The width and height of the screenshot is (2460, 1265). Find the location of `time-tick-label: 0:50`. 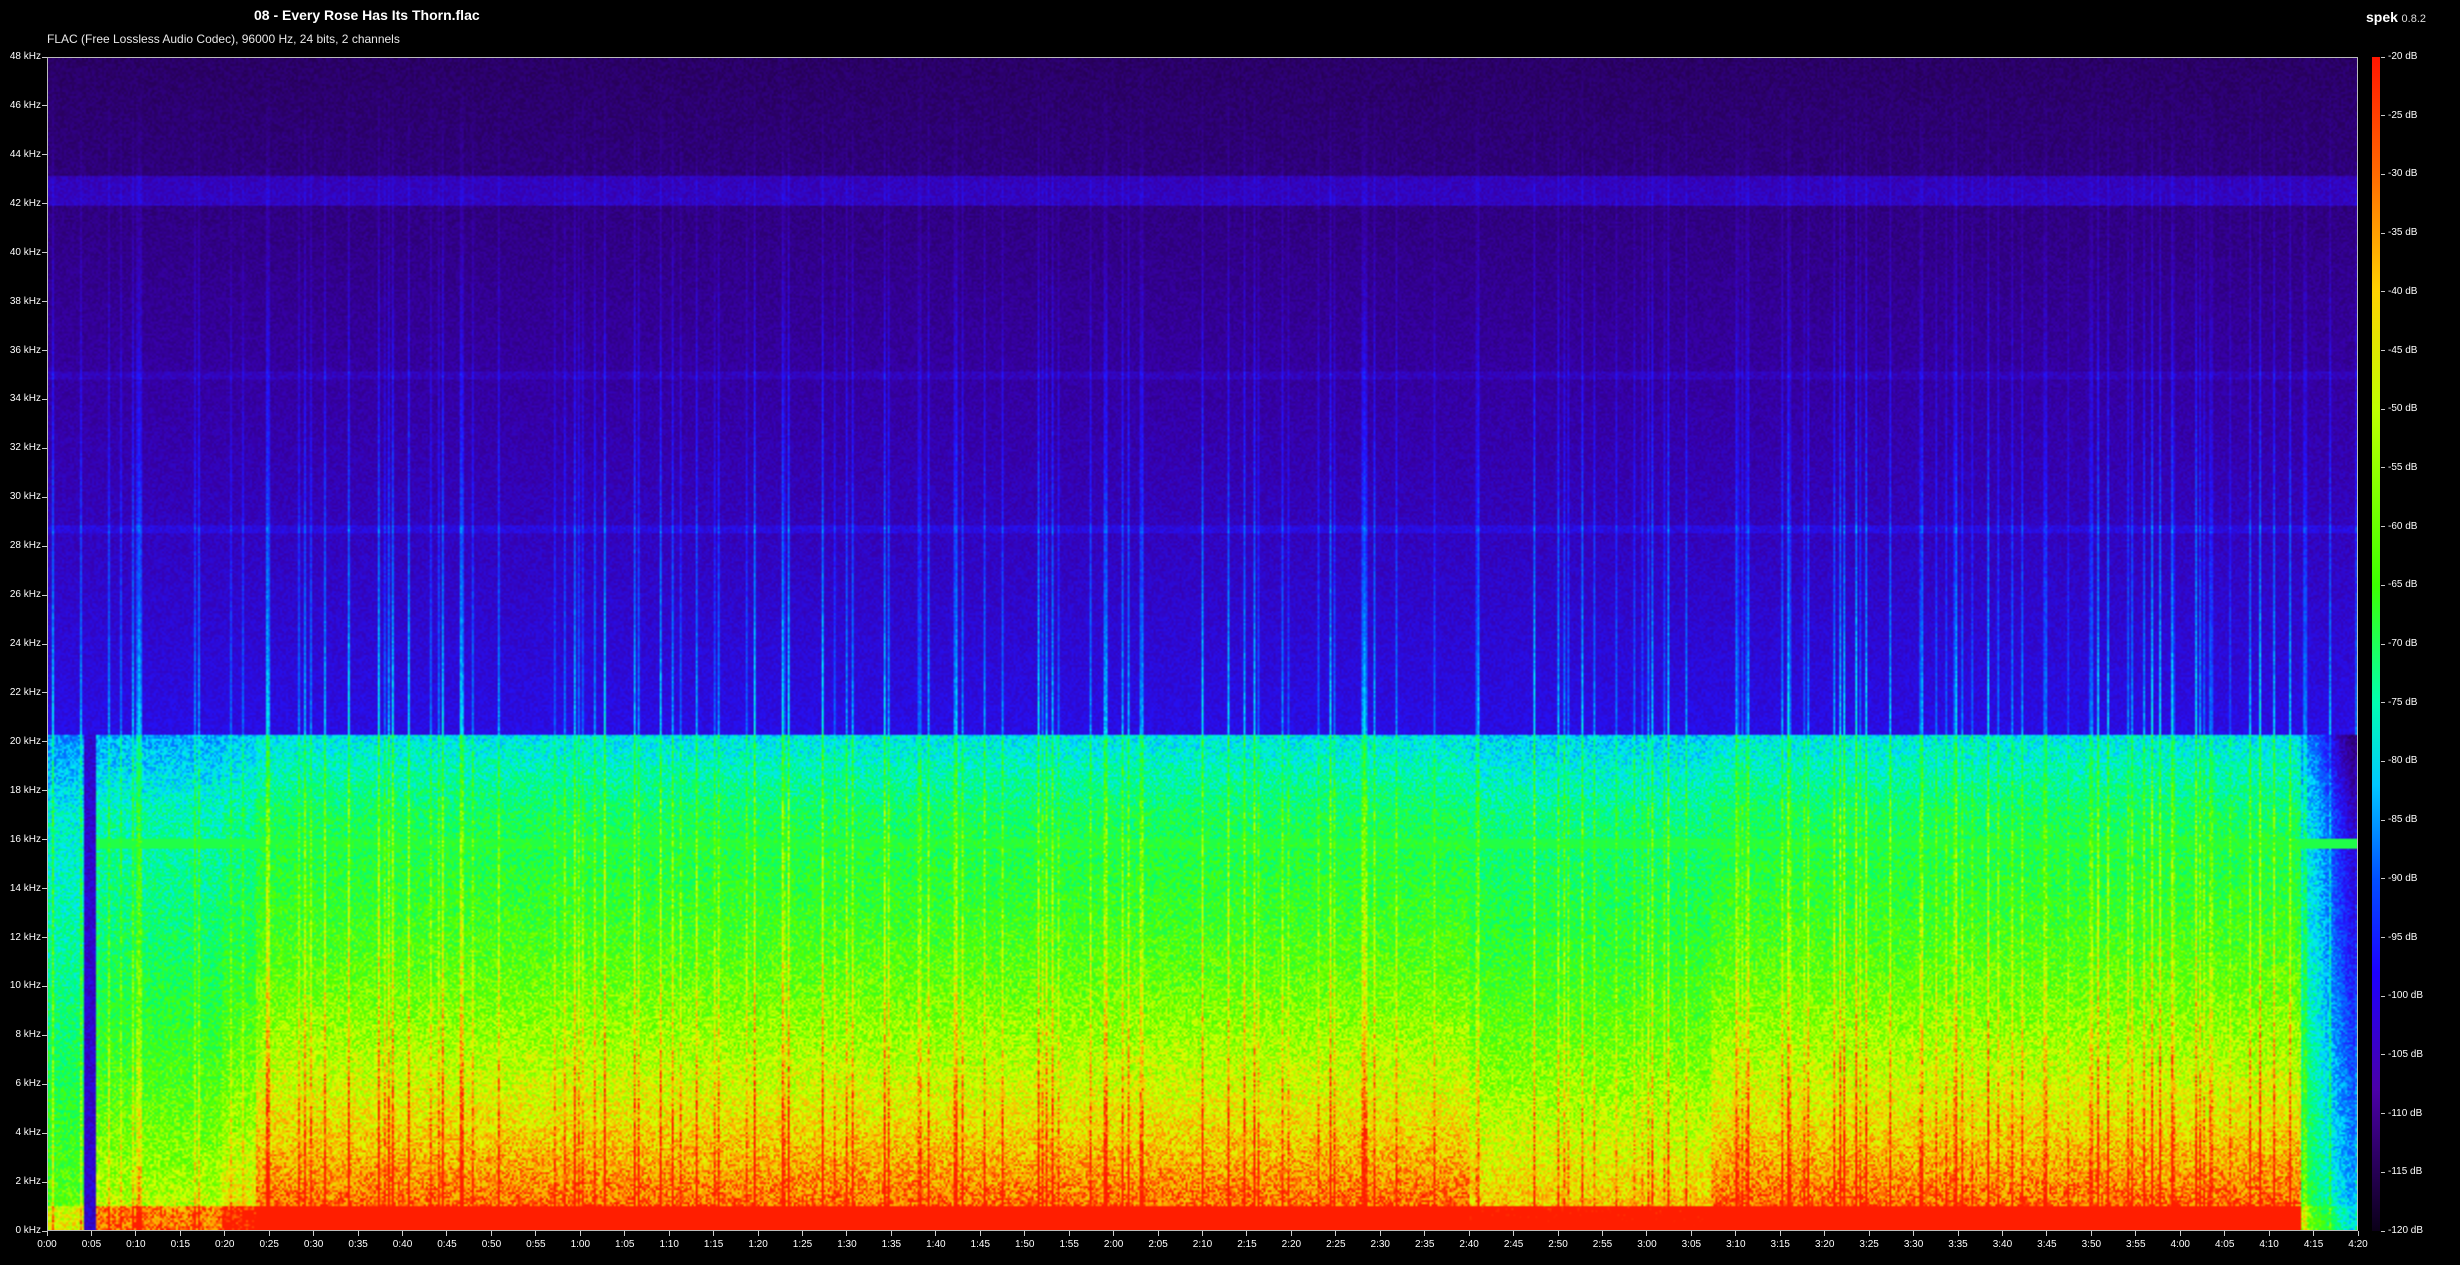

time-tick-label: 0:50 is located at coordinates (491, 1244).